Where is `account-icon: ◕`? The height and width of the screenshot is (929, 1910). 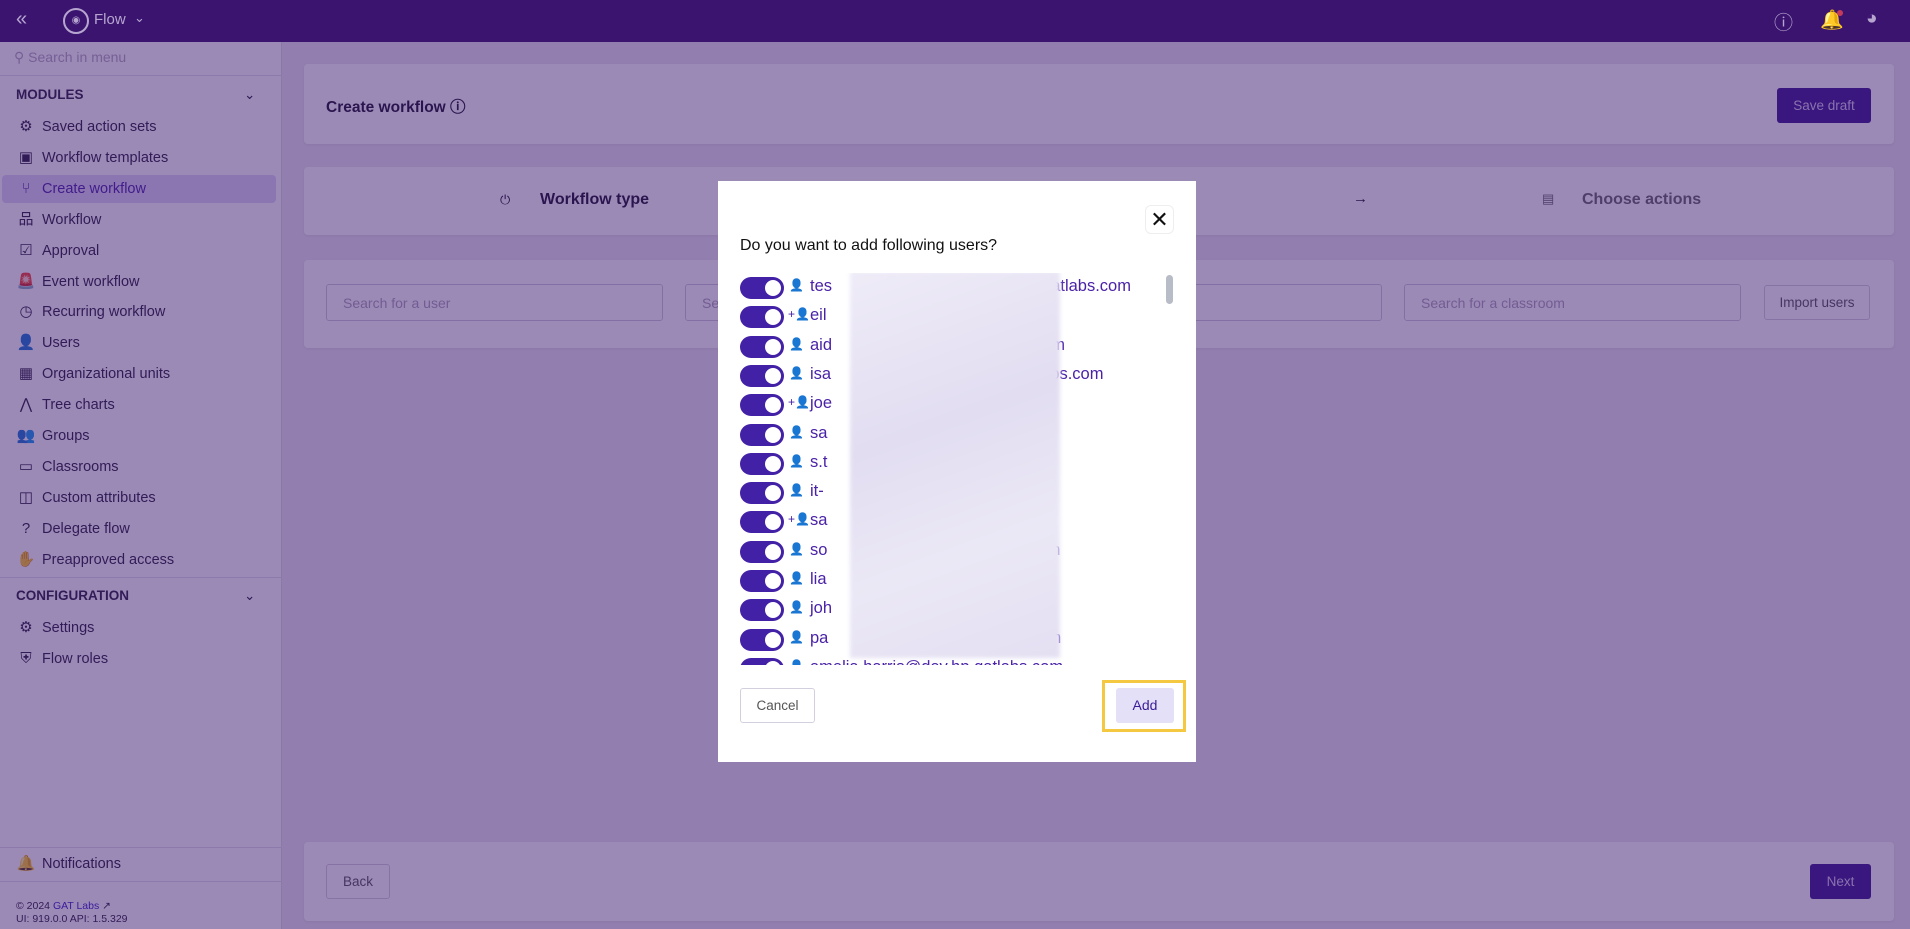
account-icon: ◕ is located at coordinates (1871, 19).